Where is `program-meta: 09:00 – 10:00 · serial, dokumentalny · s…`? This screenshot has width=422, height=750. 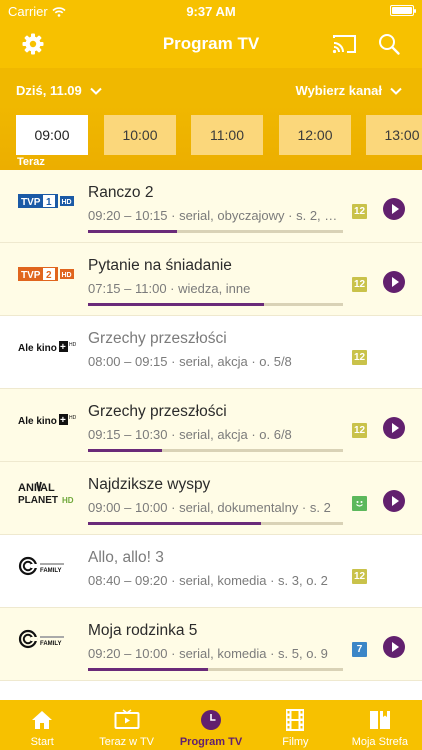 program-meta: 09:00 – 10:00 · serial, dokumentalny · s… is located at coordinates (209, 507).